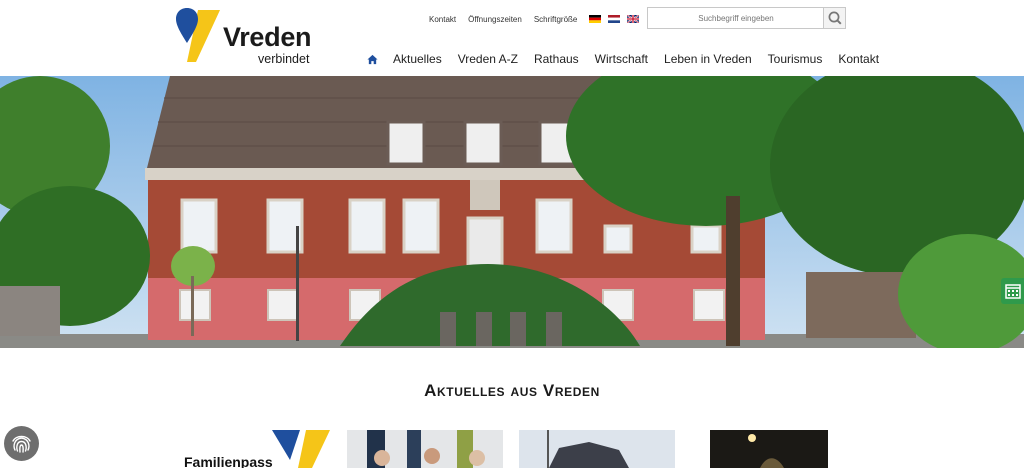  What do you see at coordinates (442, 19) in the screenshot?
I see `topbar-link-kontakt: Kontakt` at bounding box center [442, 19].